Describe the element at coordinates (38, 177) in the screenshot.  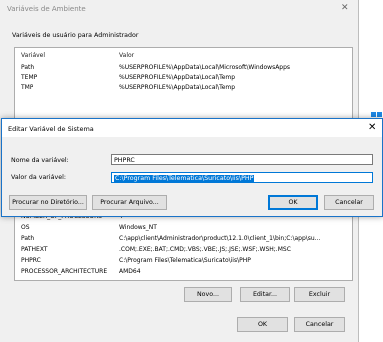
I see `variable-value-label: Valor da variável:` at that location.